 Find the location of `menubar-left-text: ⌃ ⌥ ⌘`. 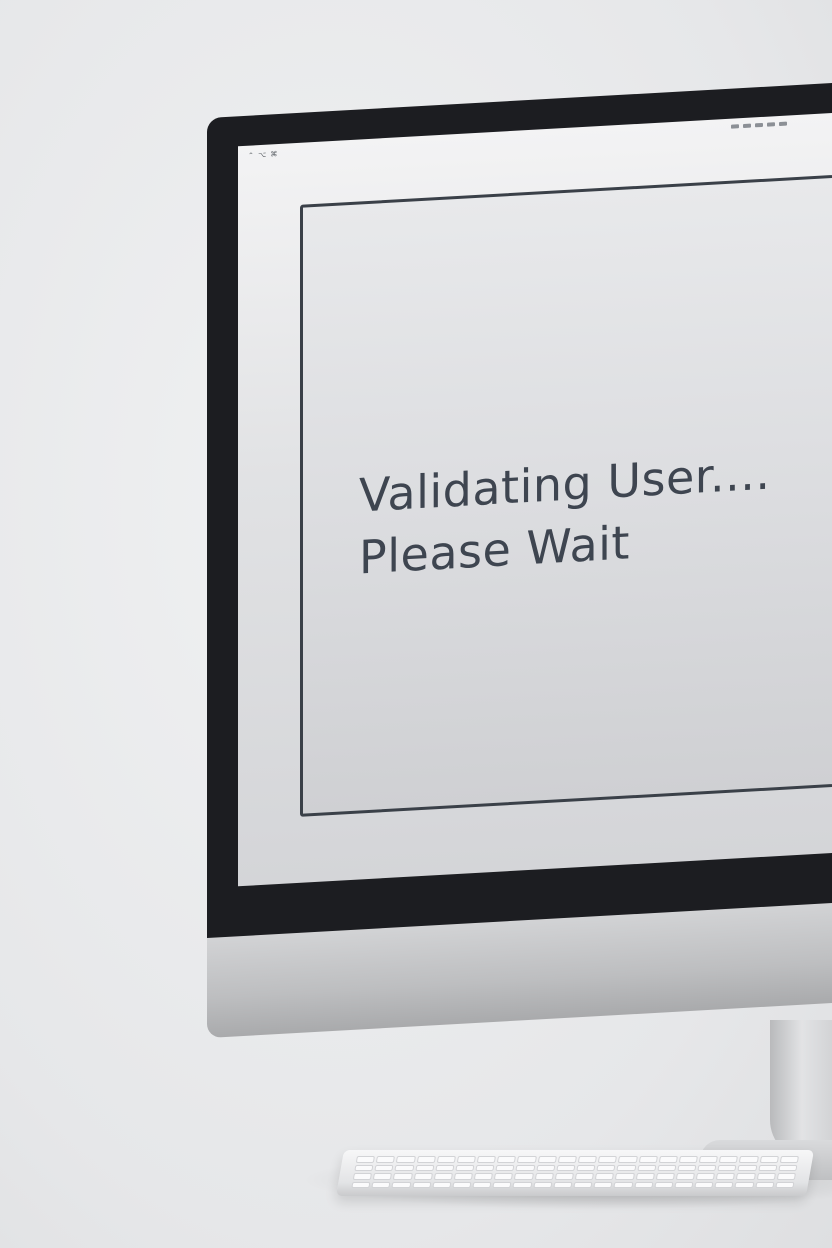

menubar-left-text: ⌃ ⌥ ⌘ is located at coordinates (263, 155).